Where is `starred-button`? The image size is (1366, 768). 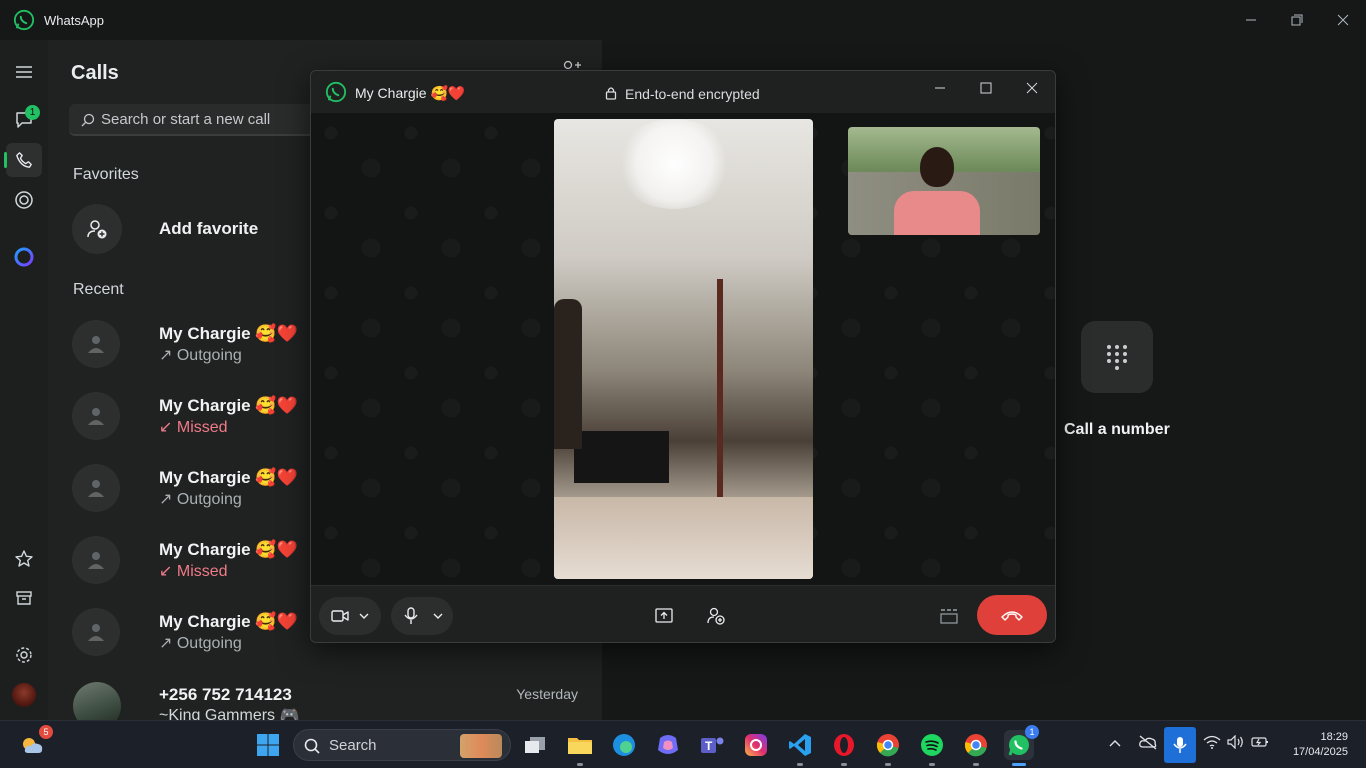 starred-button is located at coordinates (24, 559).